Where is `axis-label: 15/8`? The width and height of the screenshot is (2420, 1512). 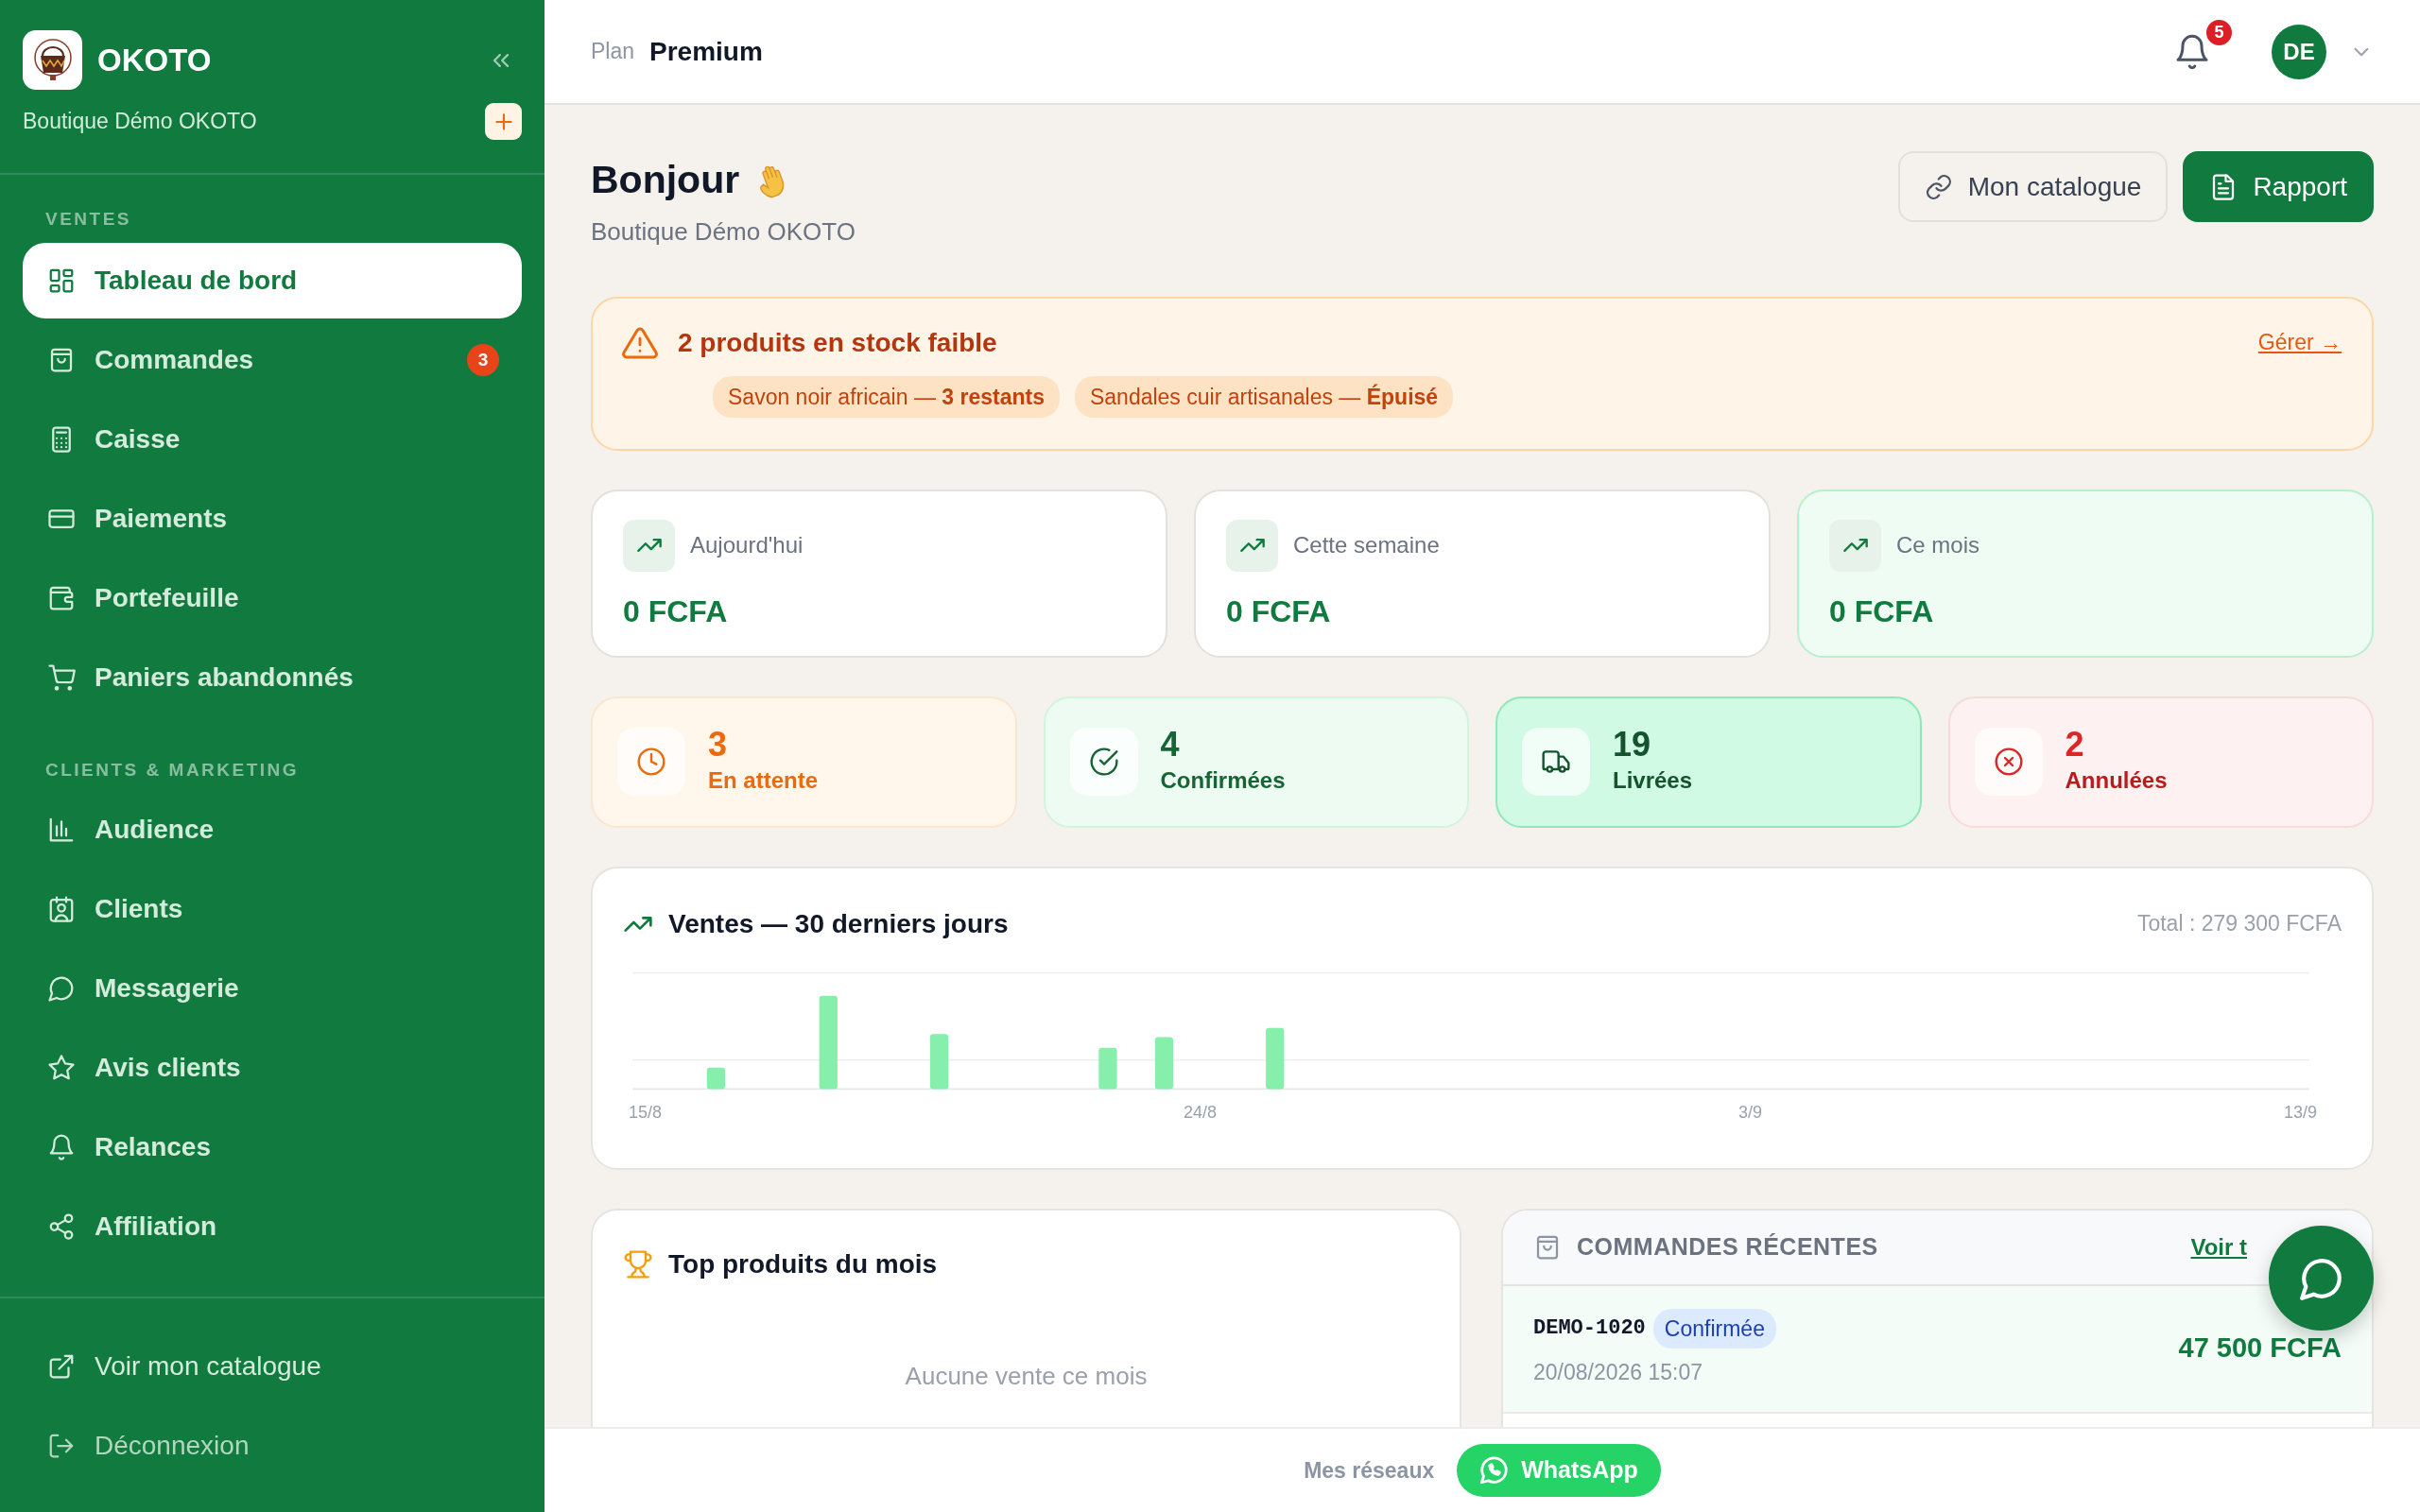 axis-label: 15/8 is located at coordinates (646, 1112).